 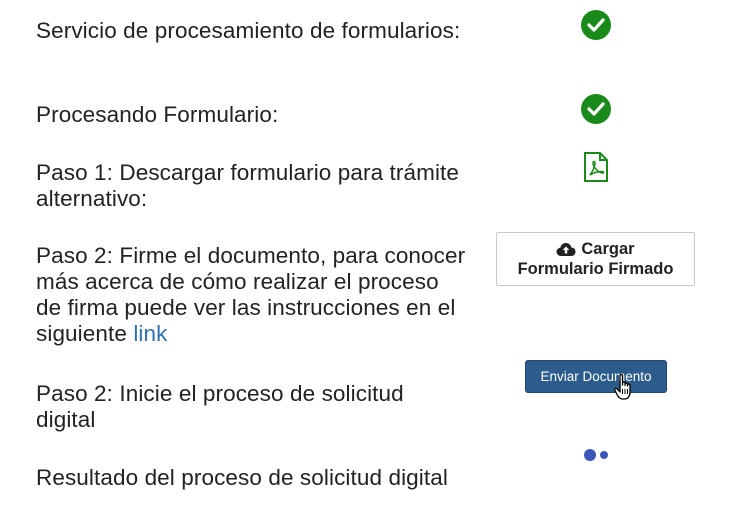 I want to click on hand-pointer-cursor-icon, so click(x=625, y=388).